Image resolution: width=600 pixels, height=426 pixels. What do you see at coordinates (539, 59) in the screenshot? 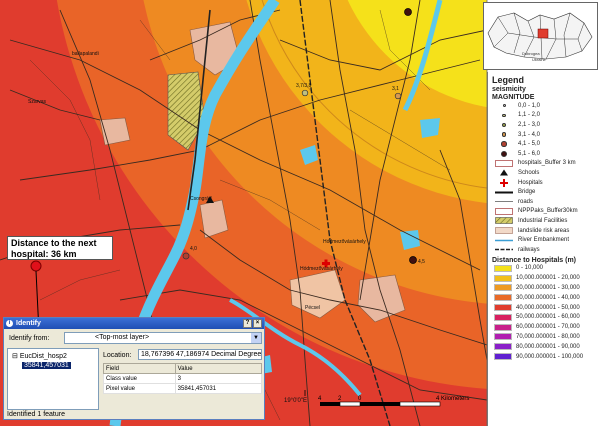
I see `inset-label: Ukraine` at bounding box center [539, 59].